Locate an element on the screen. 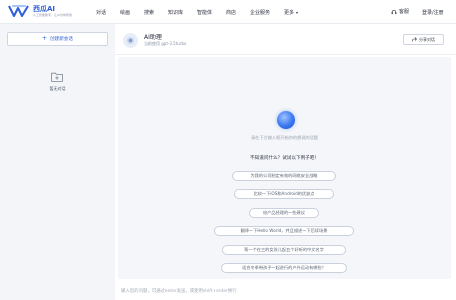 The width and height of the screenshot is (456, 300). brand-logo: 西瓜AI 人工智能助手，让AI为你所用 is located at coordinates (40, 11).